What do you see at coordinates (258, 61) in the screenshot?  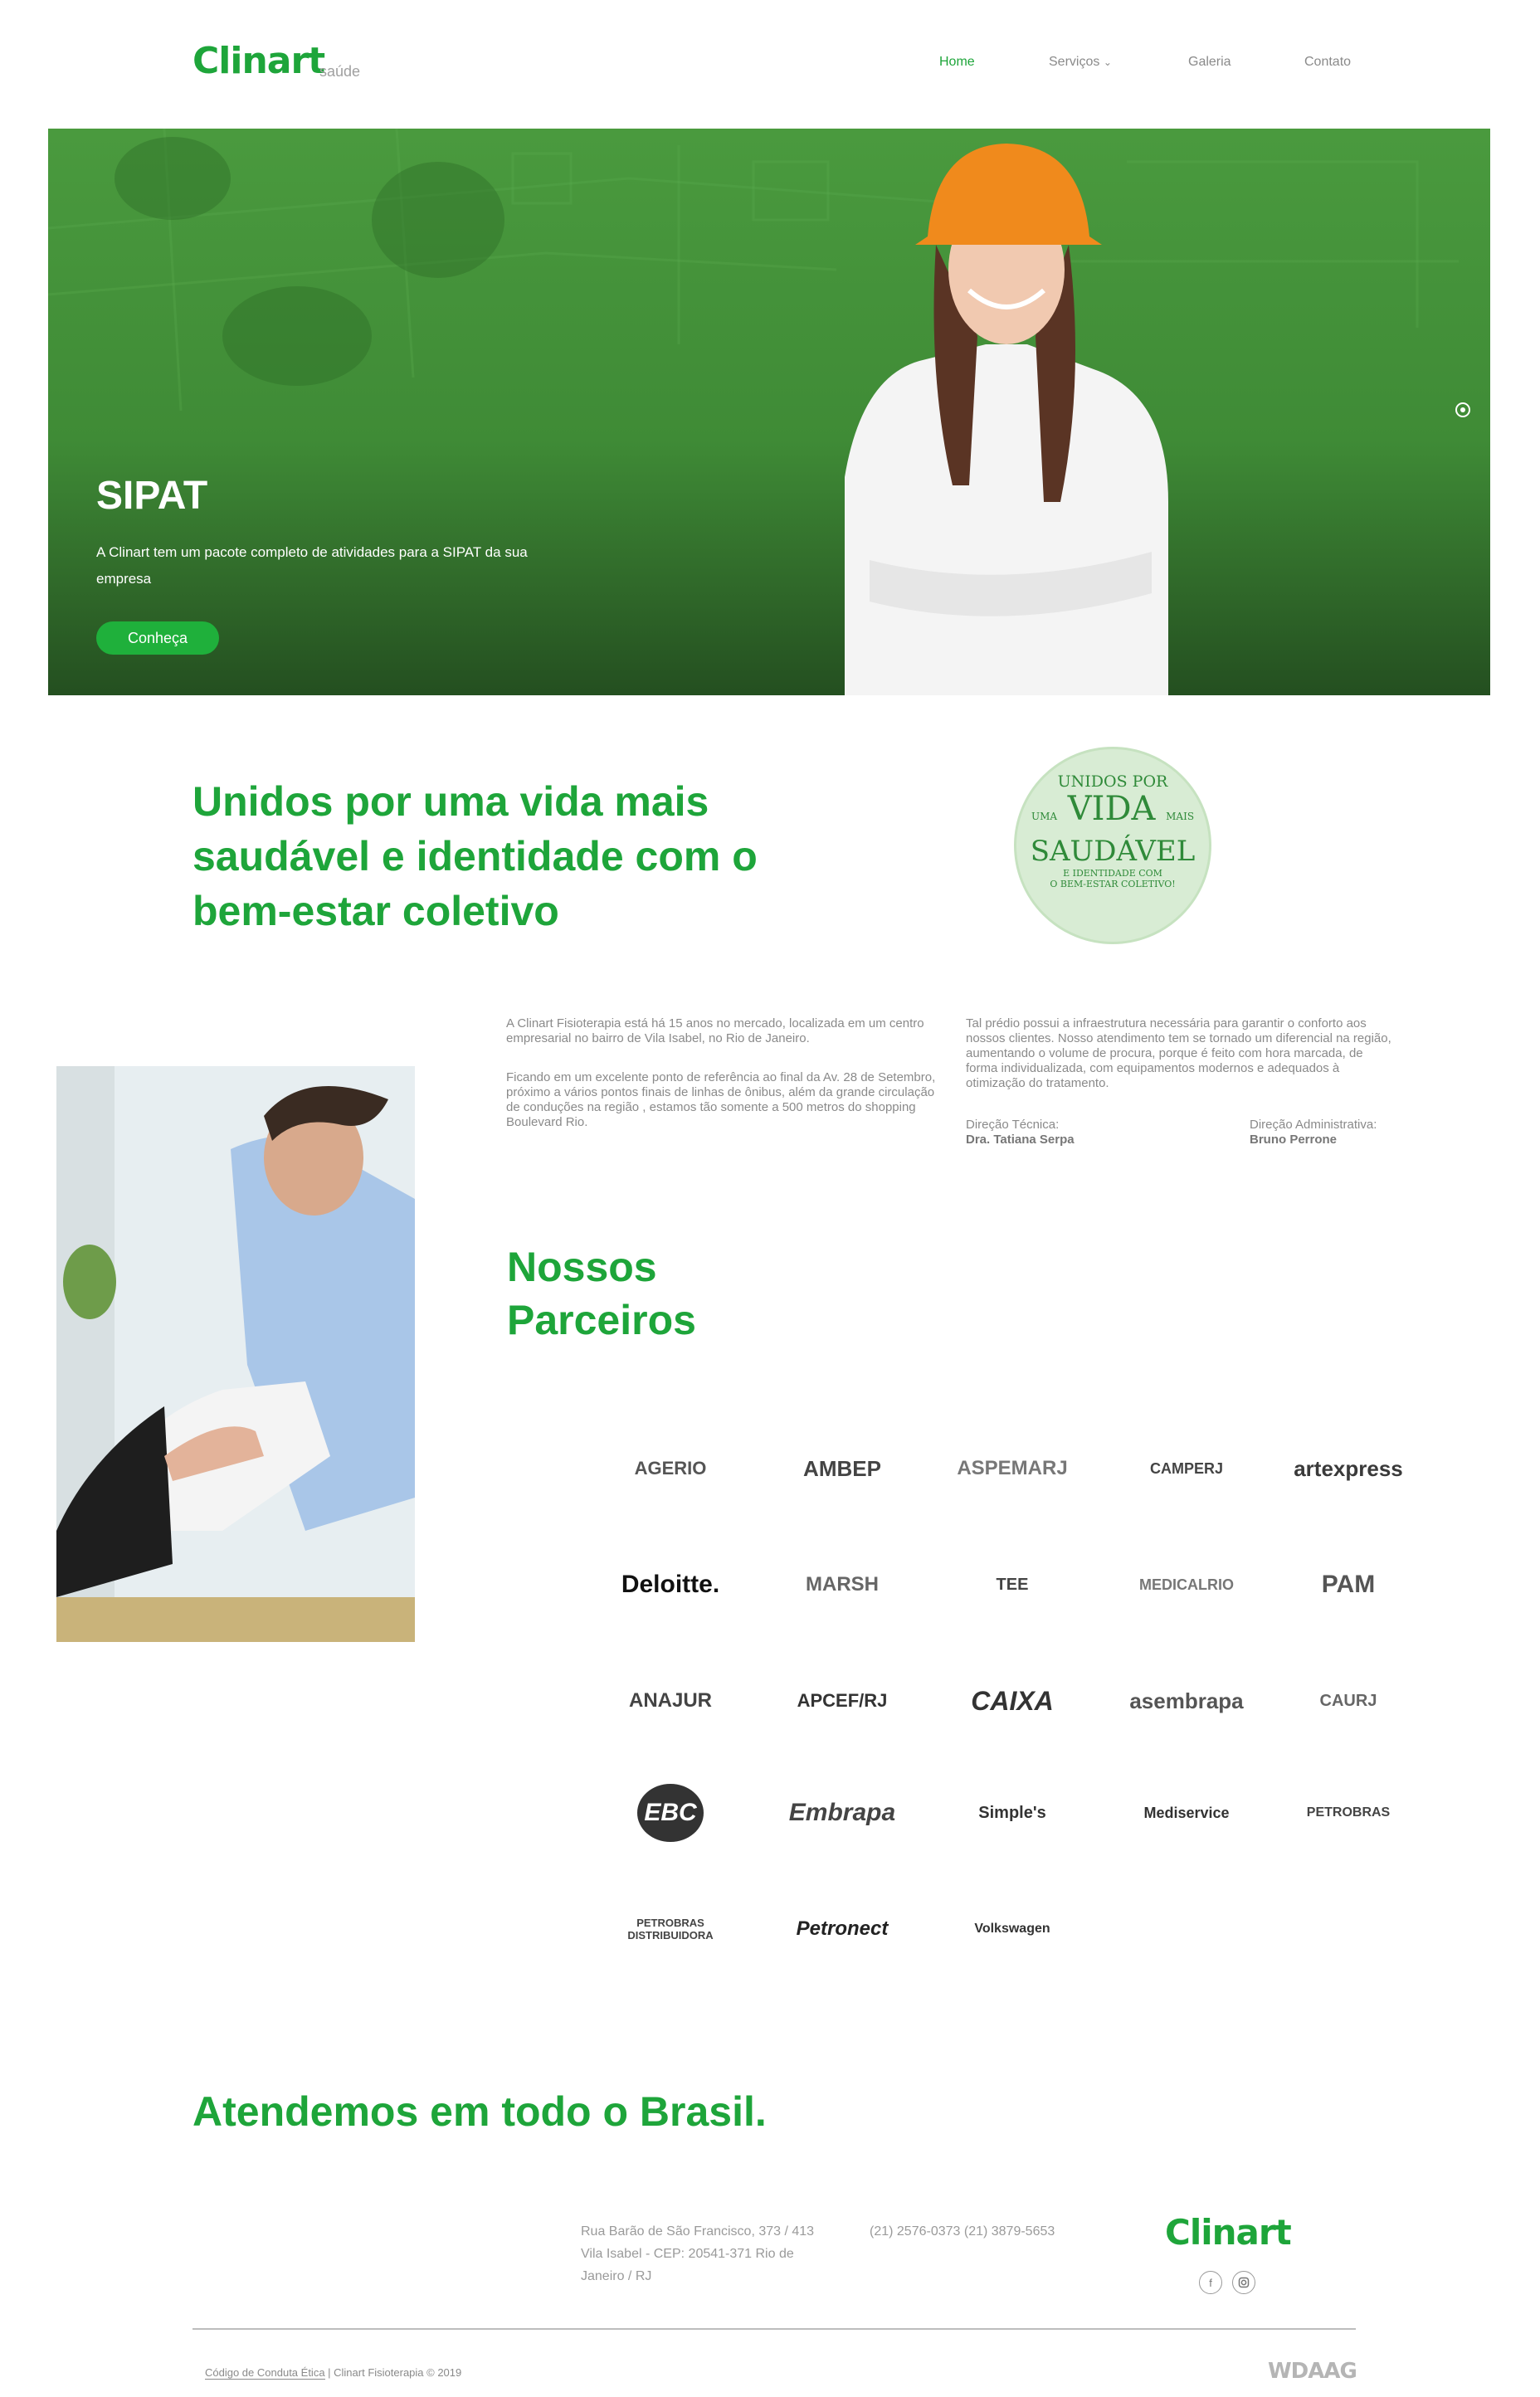 I see `header-logo: Clinart` at bounding box center [258, 61].